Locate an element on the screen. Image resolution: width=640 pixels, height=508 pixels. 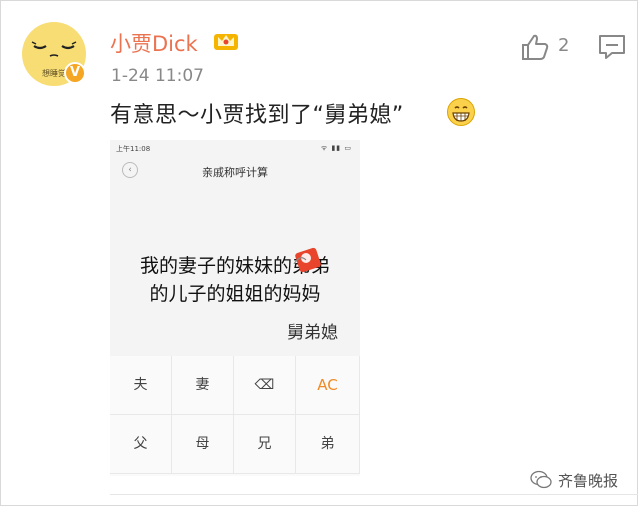
key-backspace: ⌫ is located at coordinates (265, 385).